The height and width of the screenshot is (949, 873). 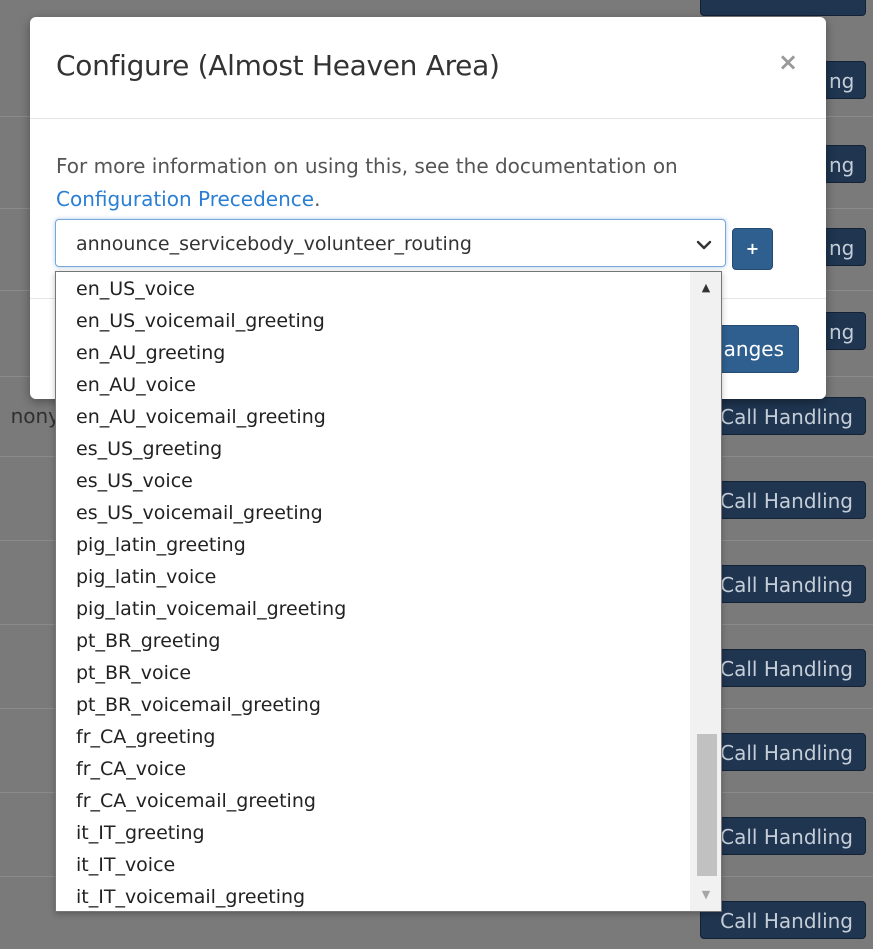 I want to click on dropdown-option: it_IT_voice, so click(x=374, y=865).